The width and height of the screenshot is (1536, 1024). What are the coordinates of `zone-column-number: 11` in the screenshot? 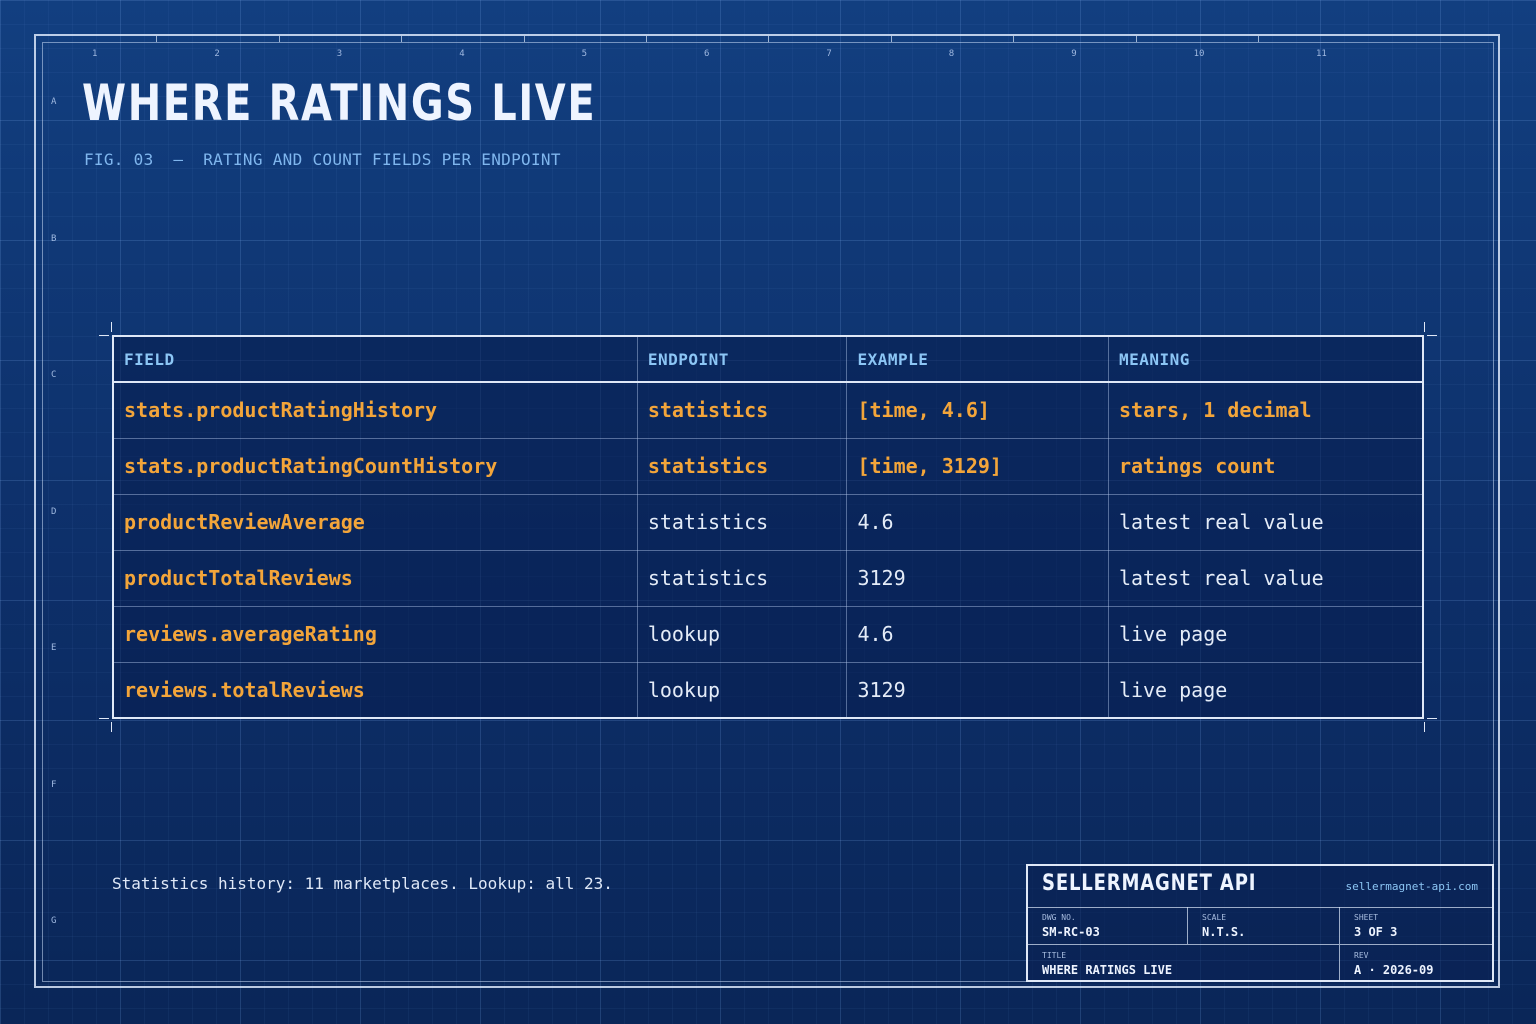 It's located at (1321, 54).